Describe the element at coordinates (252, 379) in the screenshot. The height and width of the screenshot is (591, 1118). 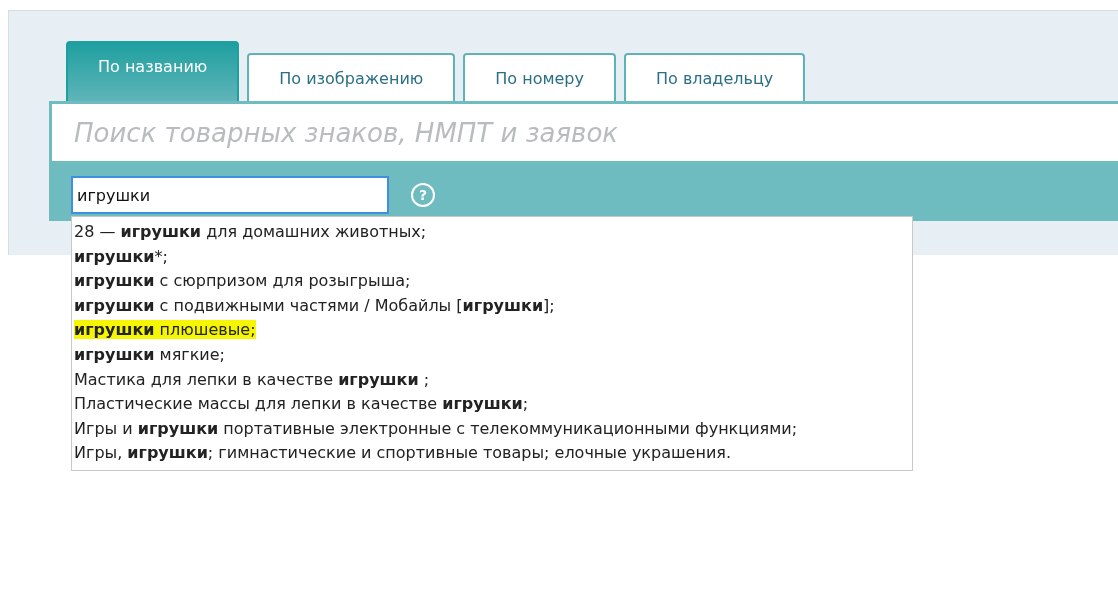
I see `suggestion-item: Мастика для лепки в качестве игрушки ;` at that location.